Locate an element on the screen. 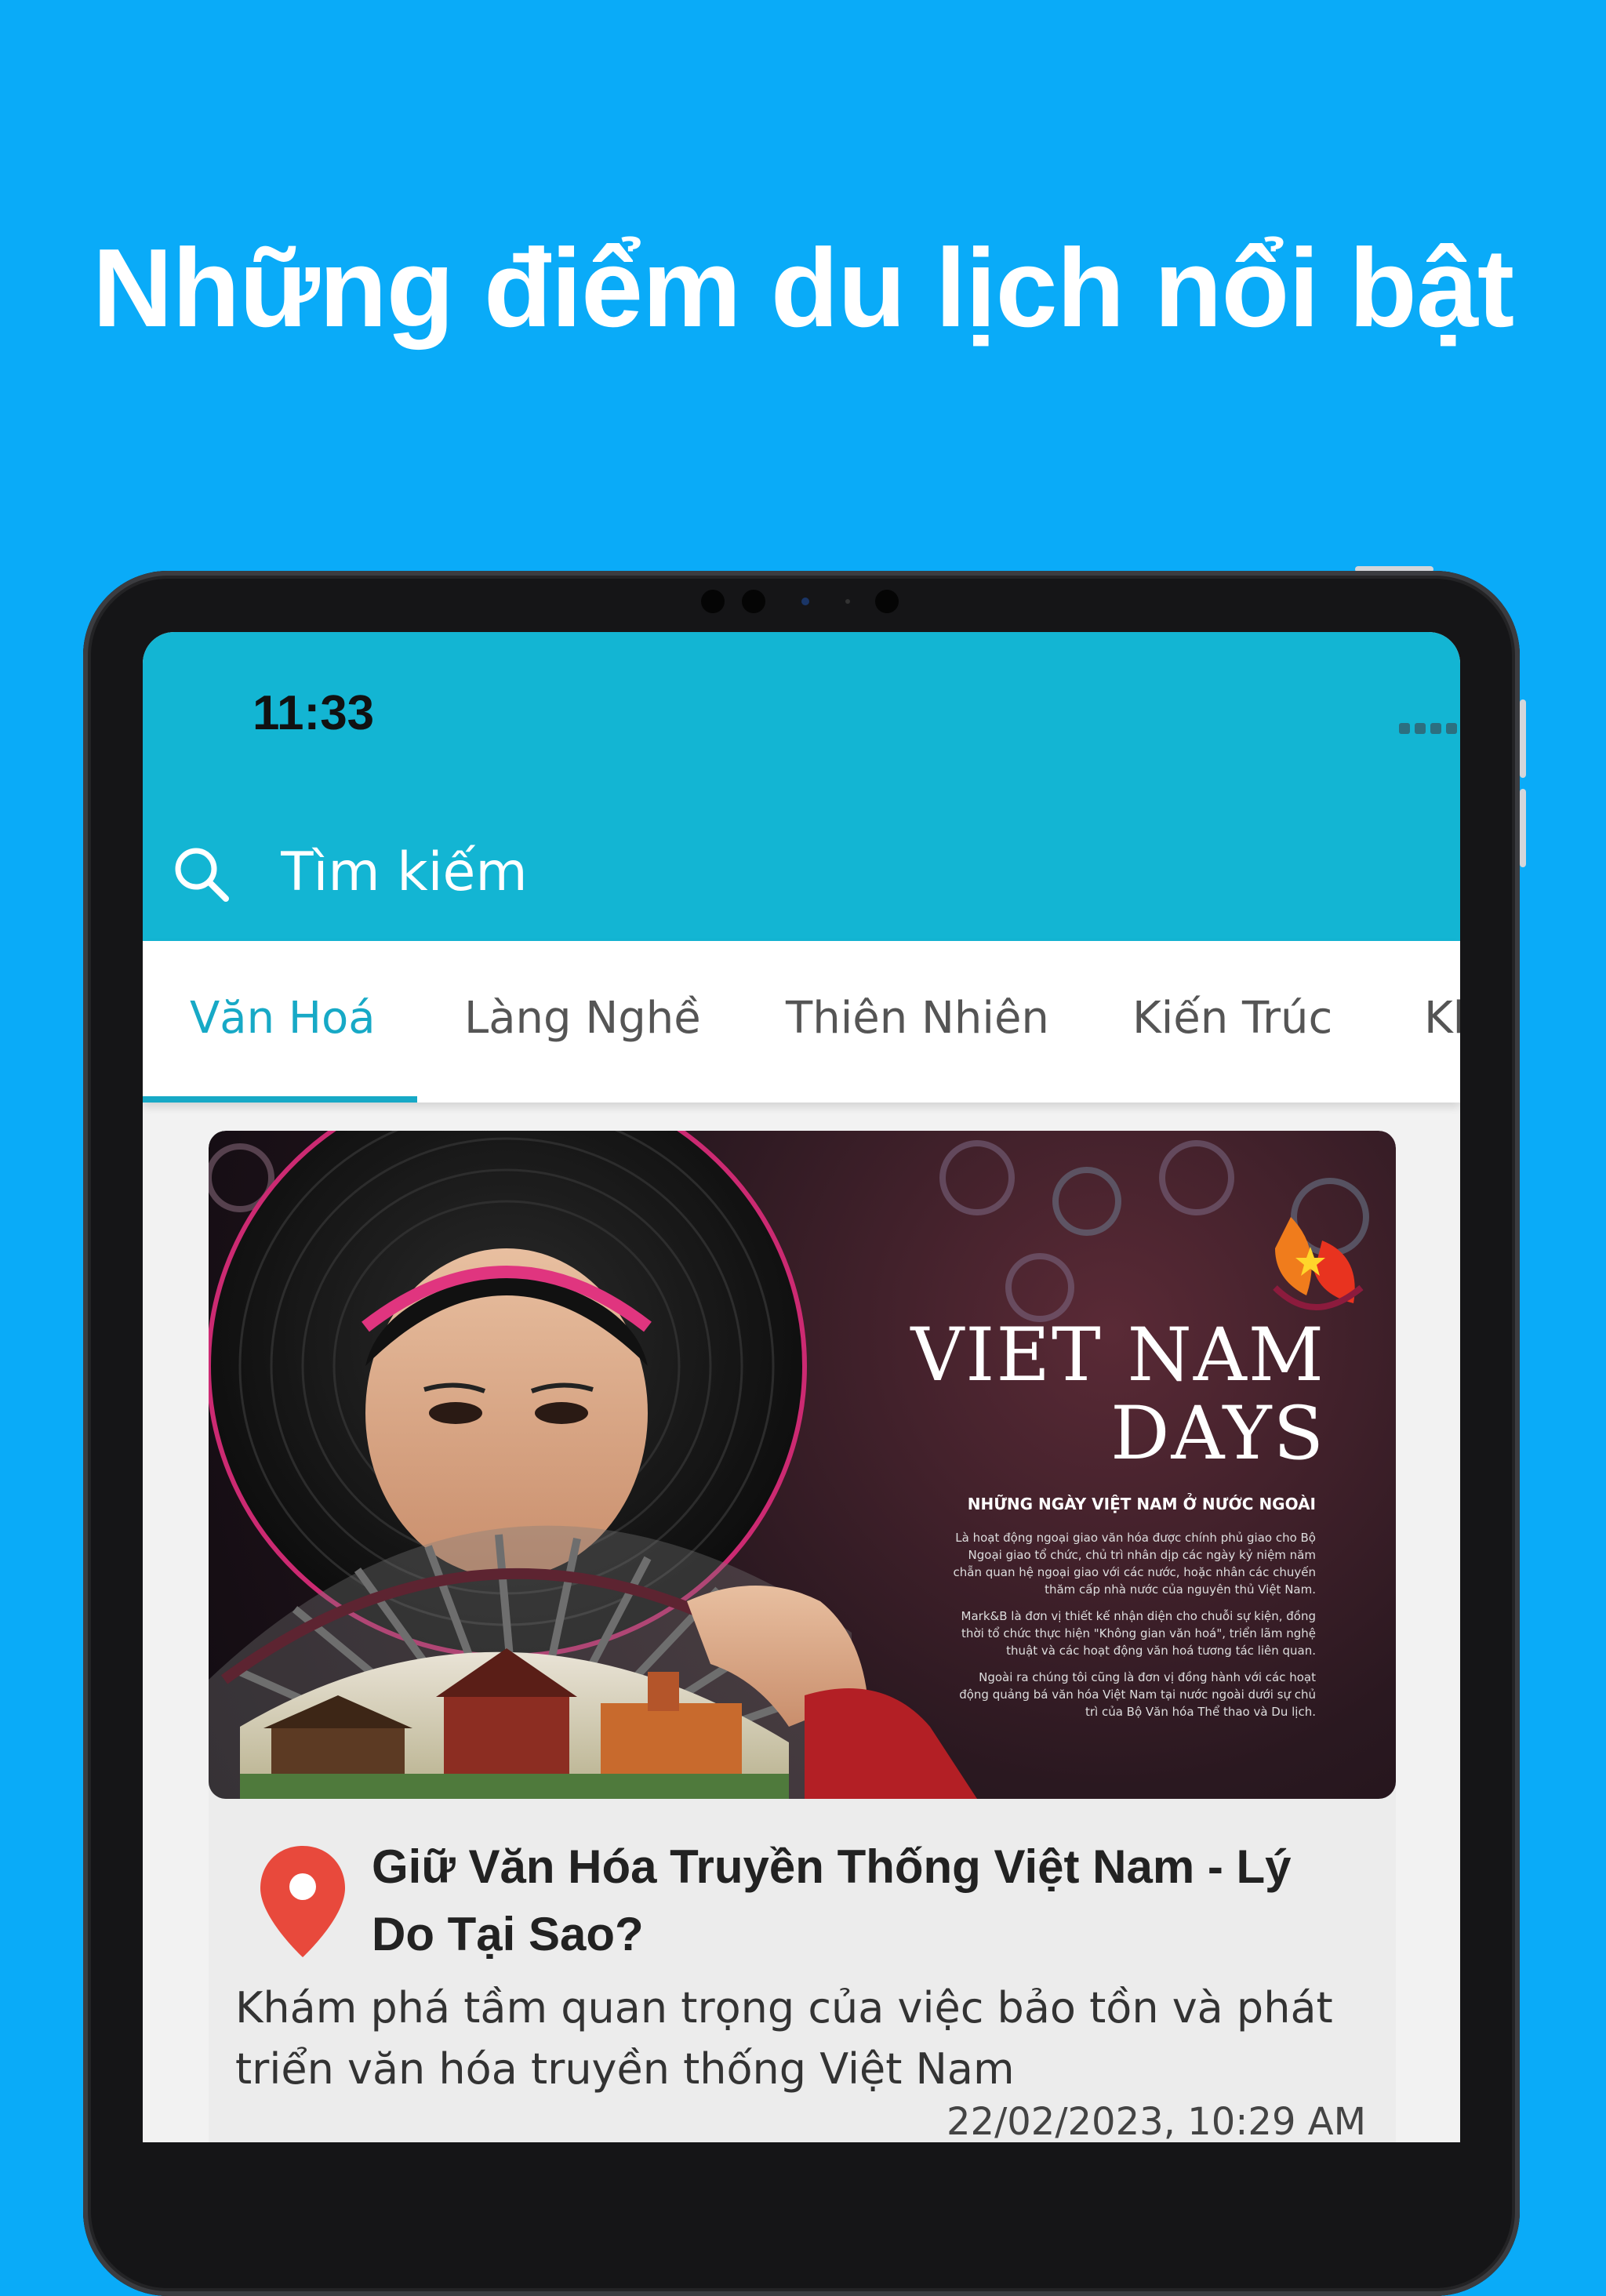 Image resolution: width=1606 pixels, height=2296 pixels. promo-headline: Những điểm du lịch nổi bật is located at coordinates (803, 288).